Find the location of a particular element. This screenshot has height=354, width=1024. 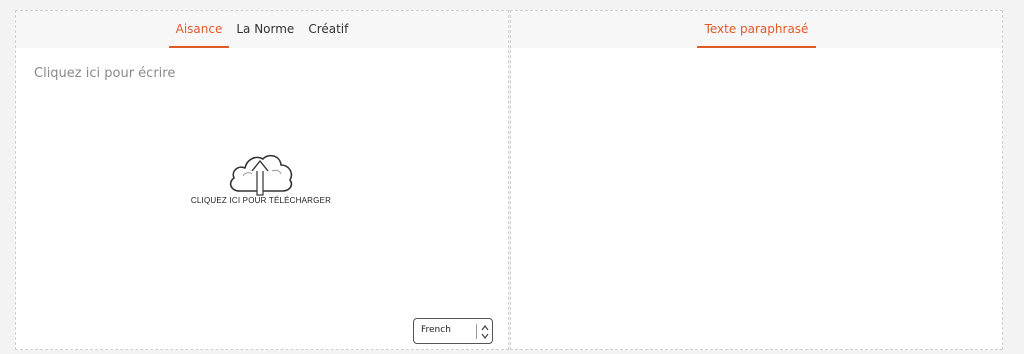

tab-la-norme: La Norme is located at coordinates (265, 29).